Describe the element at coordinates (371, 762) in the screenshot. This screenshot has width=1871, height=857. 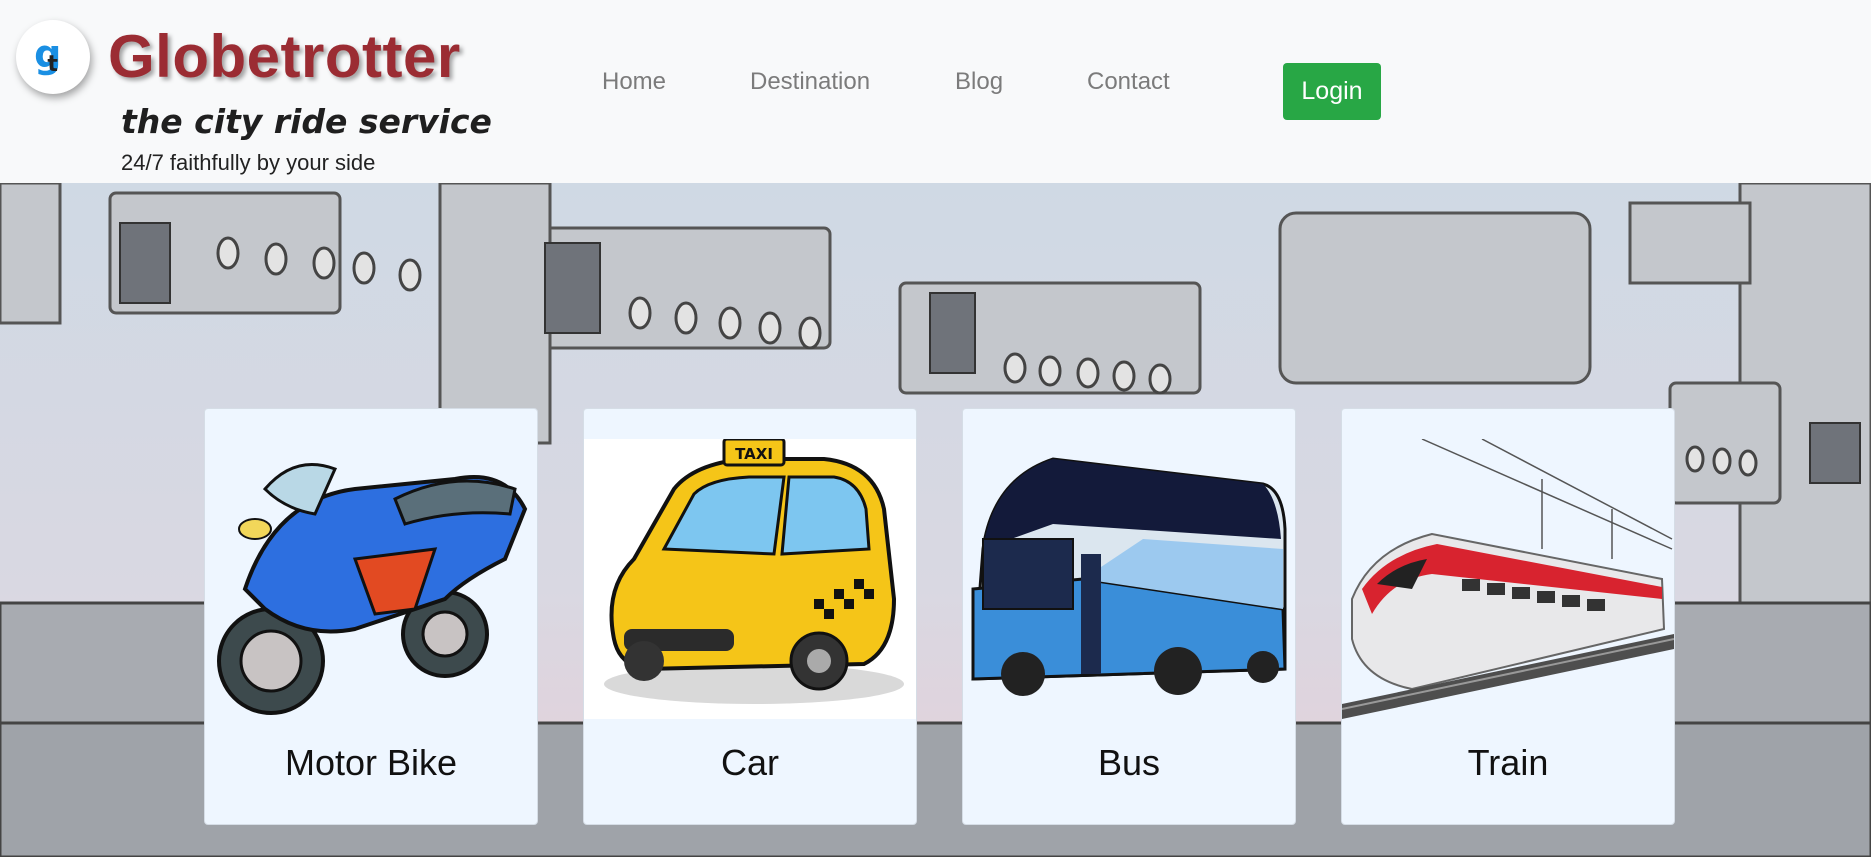
I see `card-label: Motor Bike` at that location.